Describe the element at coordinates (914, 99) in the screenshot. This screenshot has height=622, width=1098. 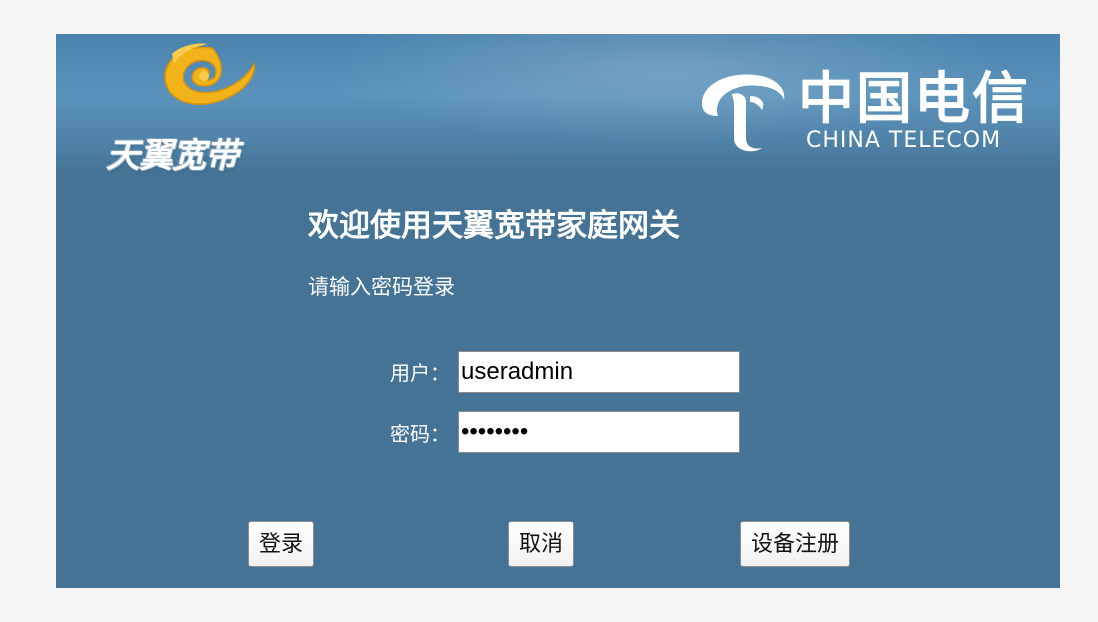
I see `telecom-chinese-name: 中国电信` at that location.